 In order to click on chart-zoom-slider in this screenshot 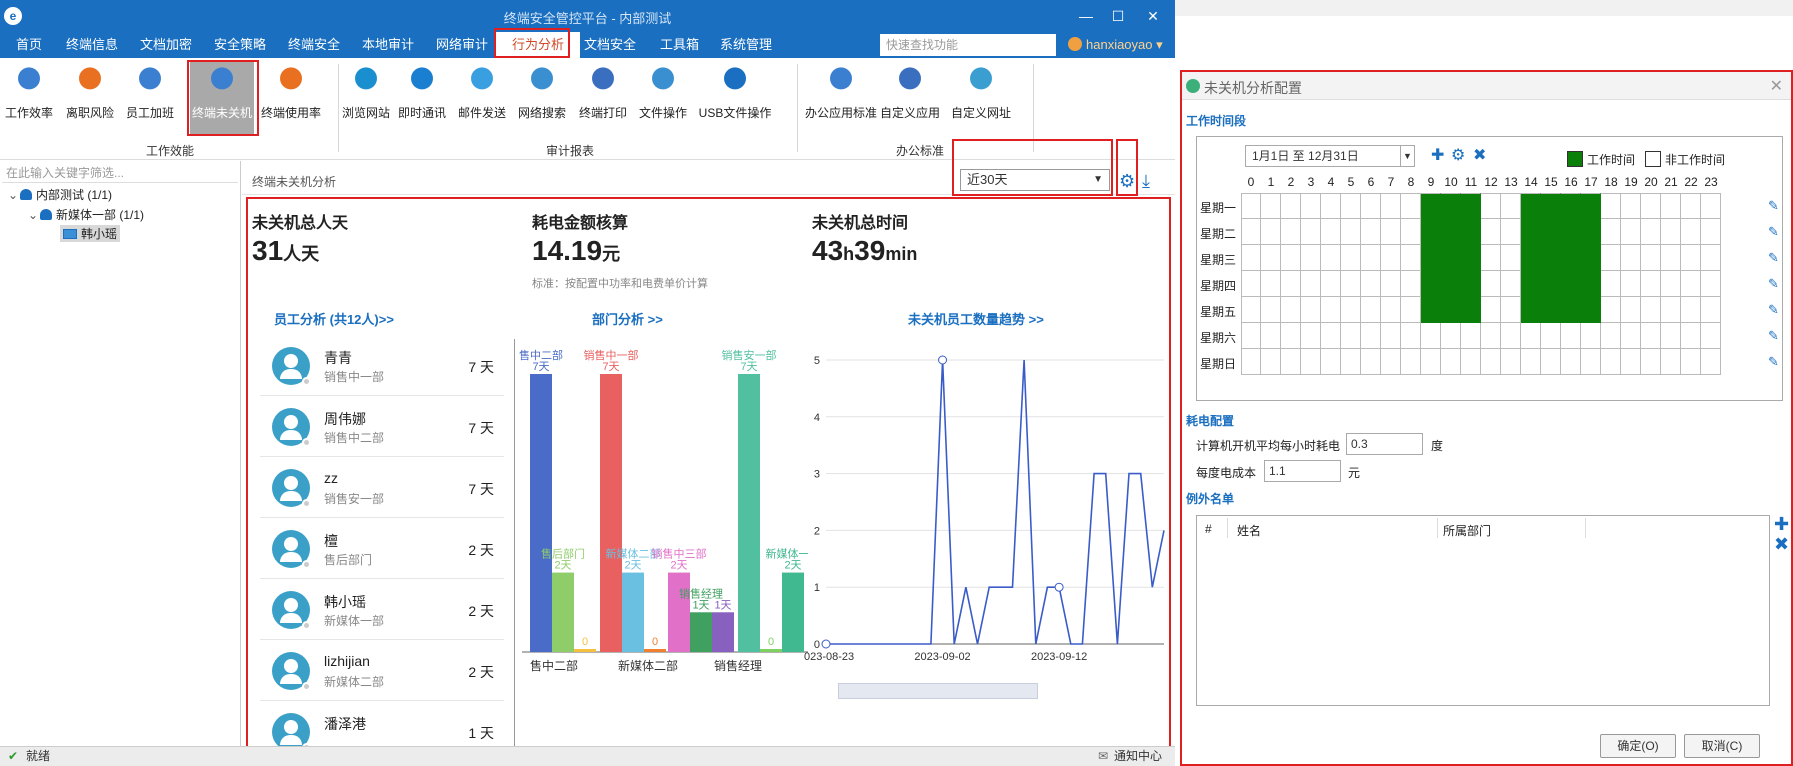, I will do `click(938, 691)`.